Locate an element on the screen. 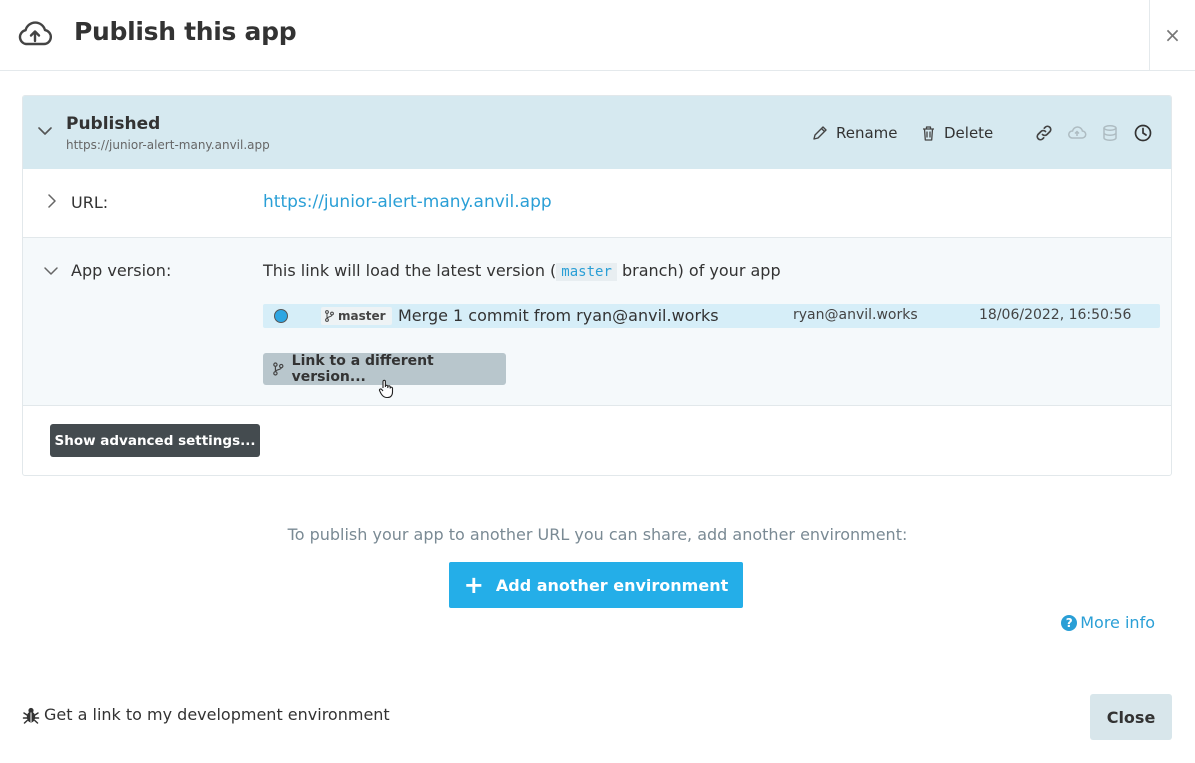  cloud-upload-icon is located at coordinates (35, 33).